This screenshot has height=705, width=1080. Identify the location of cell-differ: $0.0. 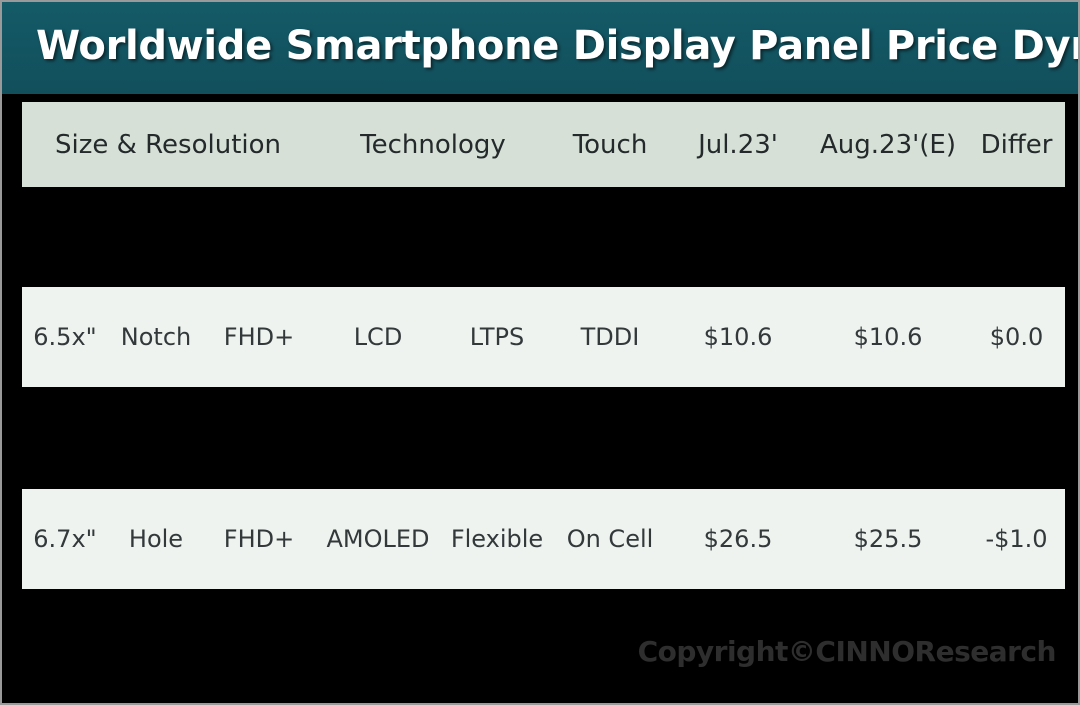
(1016, 337).